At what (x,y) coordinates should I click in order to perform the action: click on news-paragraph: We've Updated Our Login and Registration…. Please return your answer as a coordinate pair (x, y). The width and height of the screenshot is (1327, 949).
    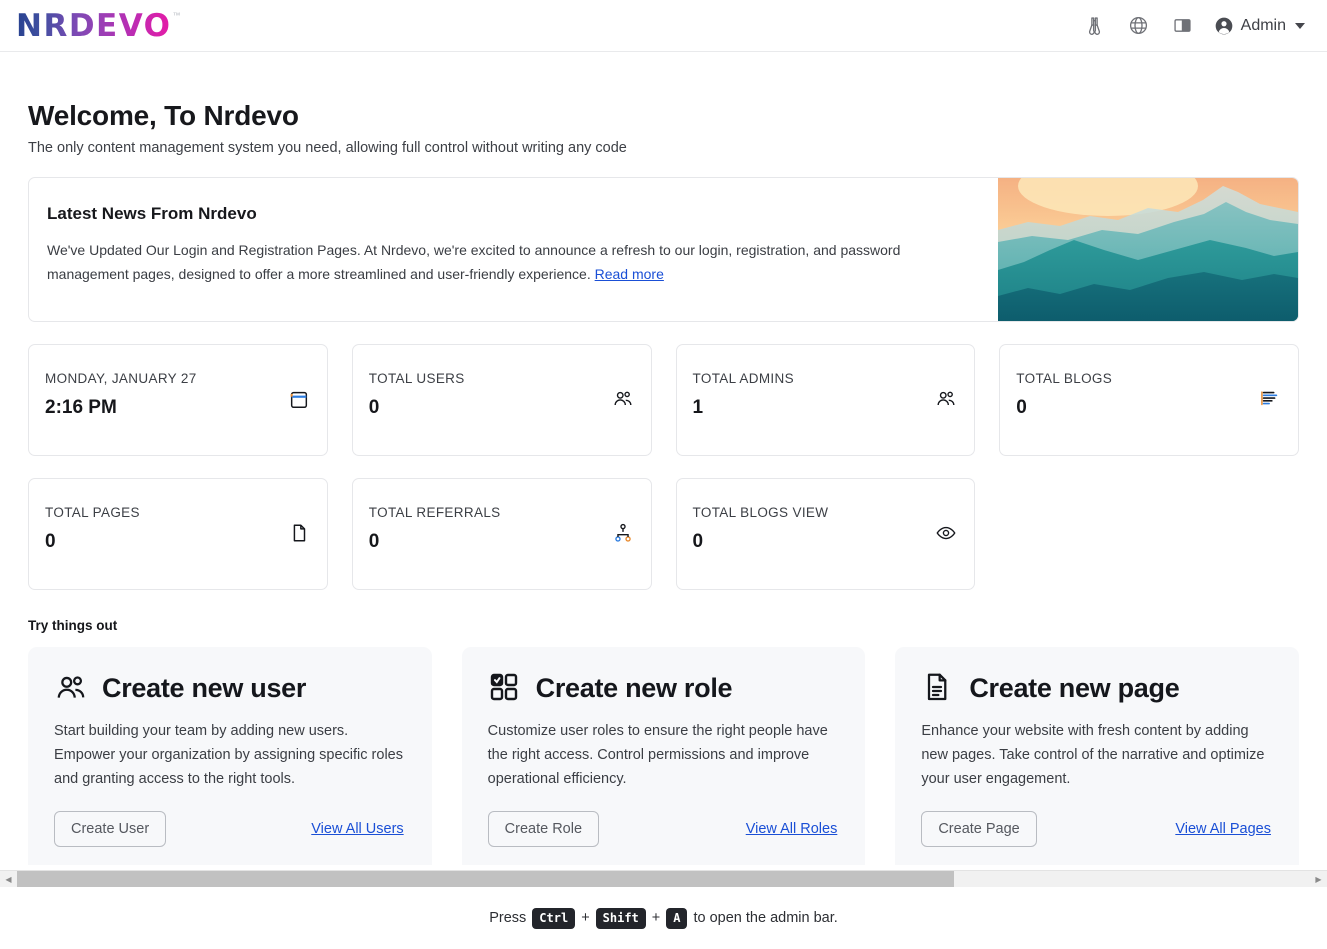
    Looking at the image, I should click on (474, 262).